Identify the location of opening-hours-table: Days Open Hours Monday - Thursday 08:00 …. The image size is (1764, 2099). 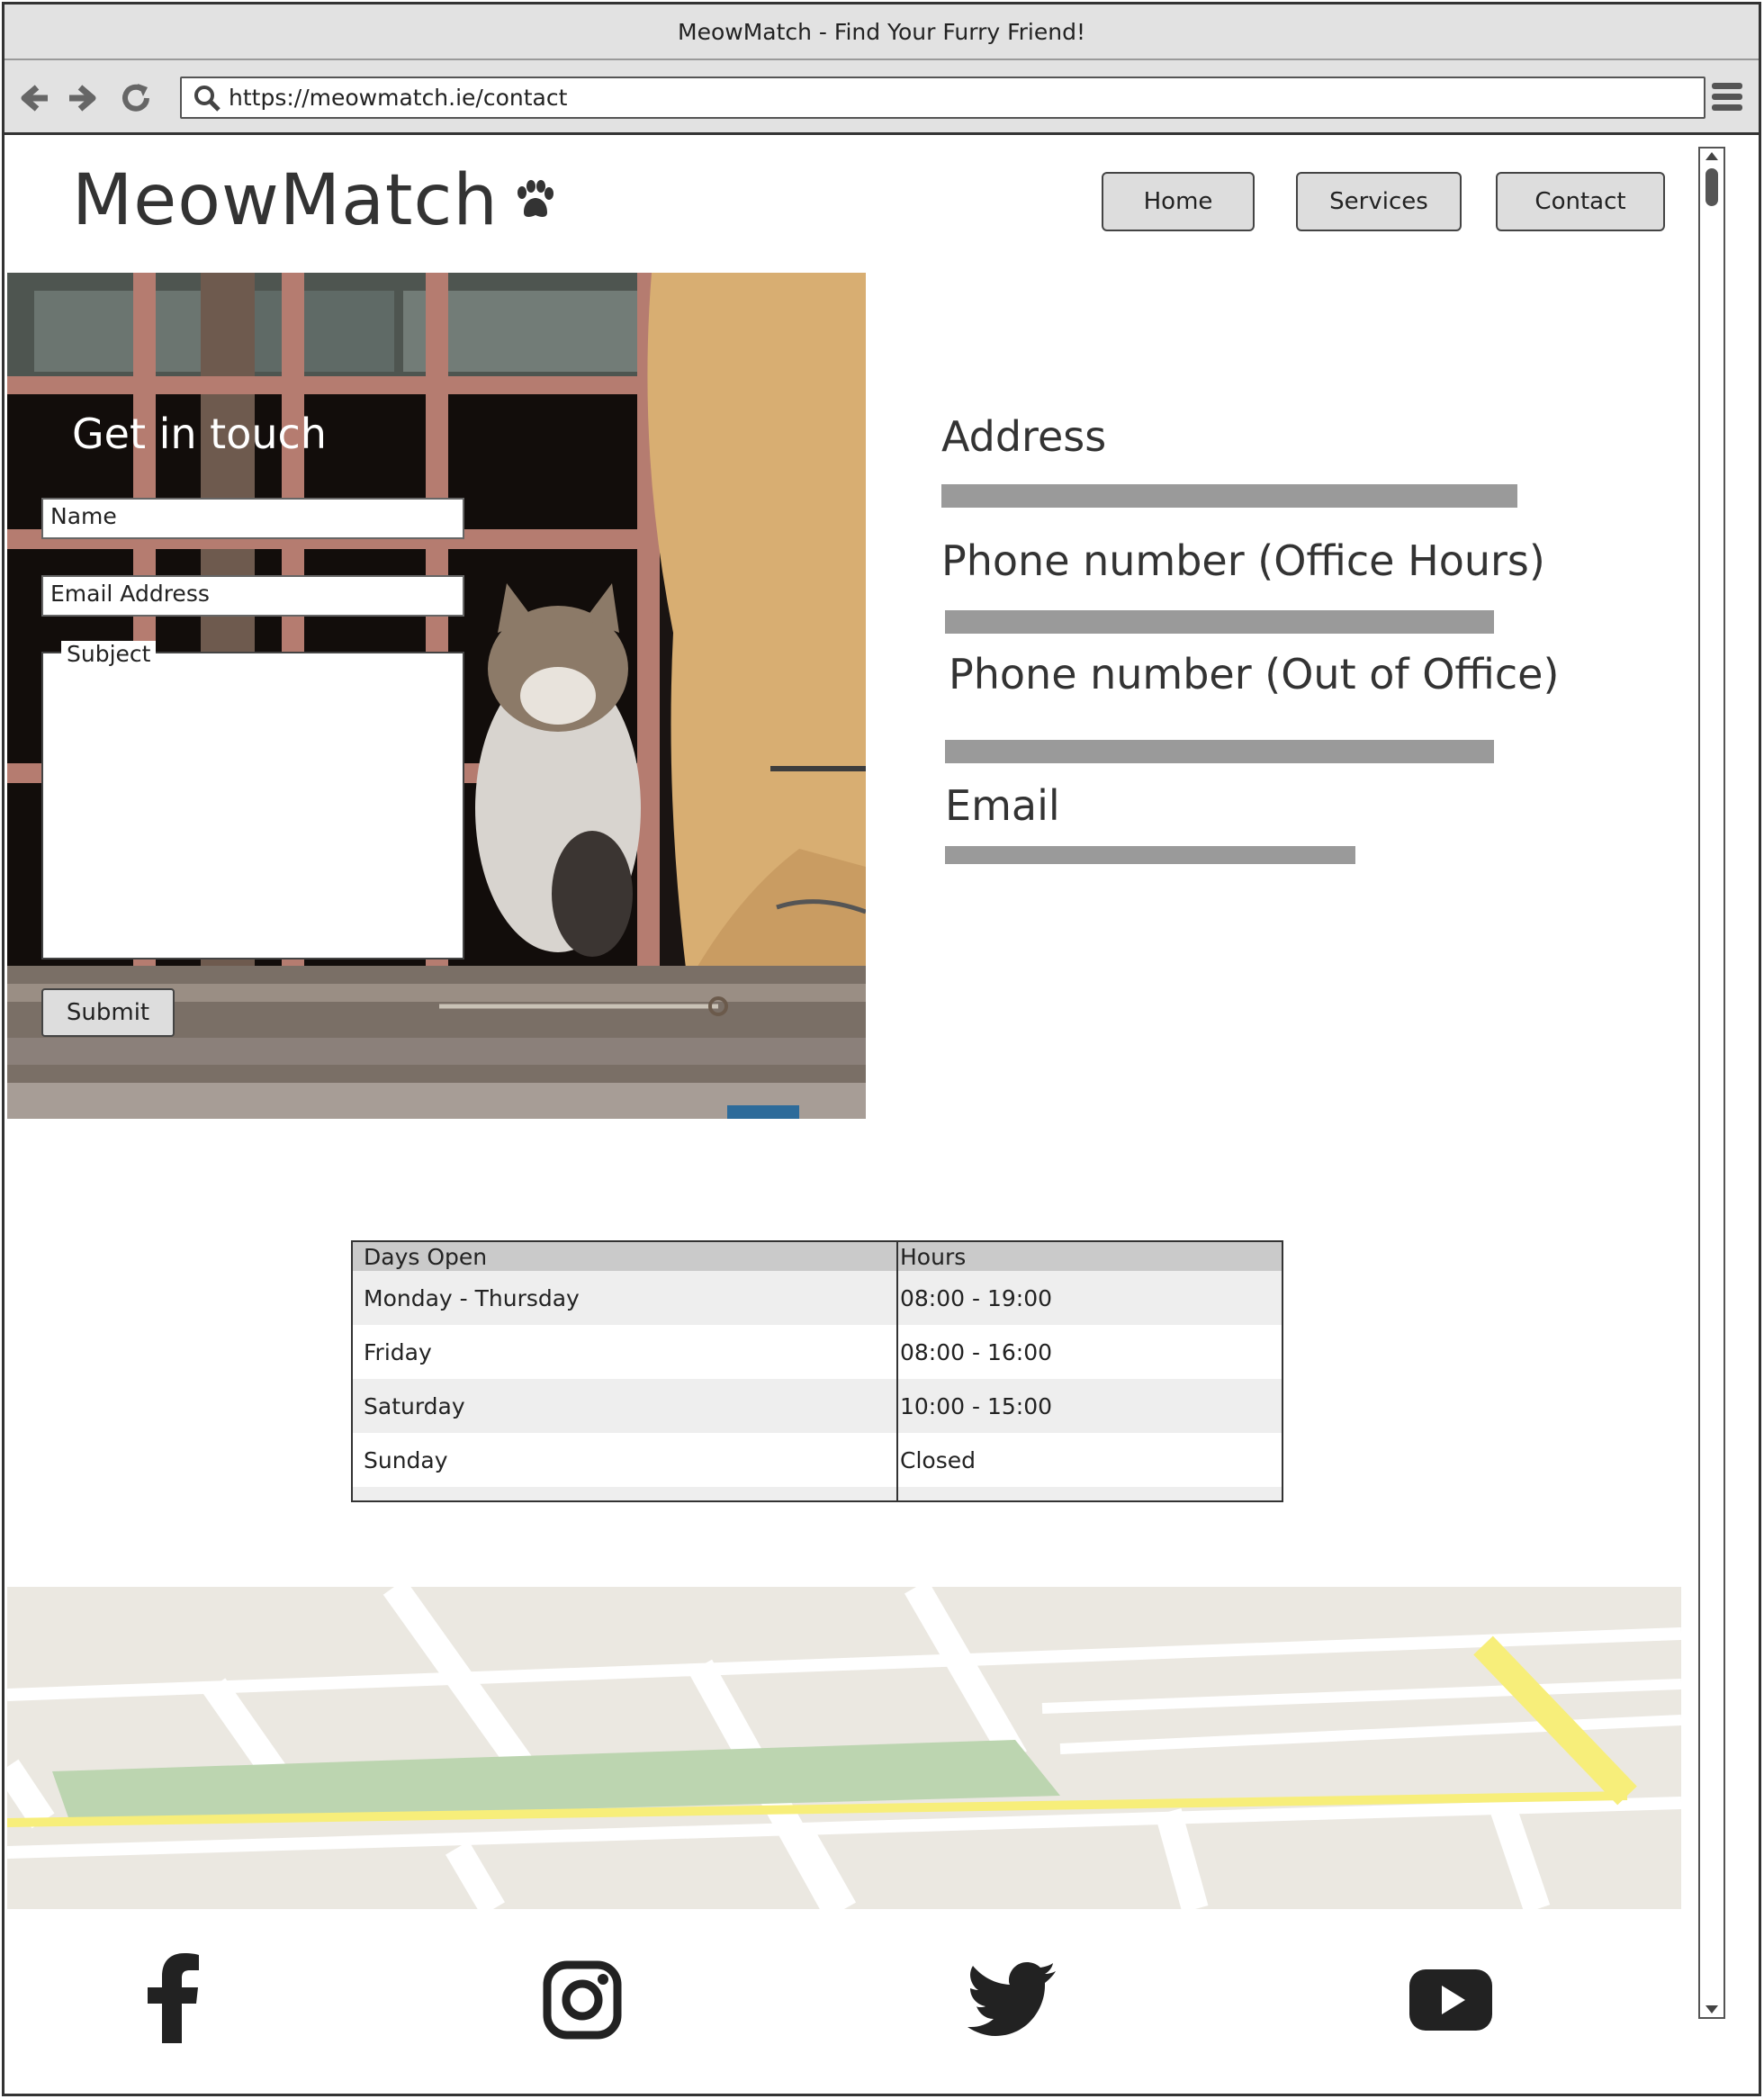
(817, 1371).